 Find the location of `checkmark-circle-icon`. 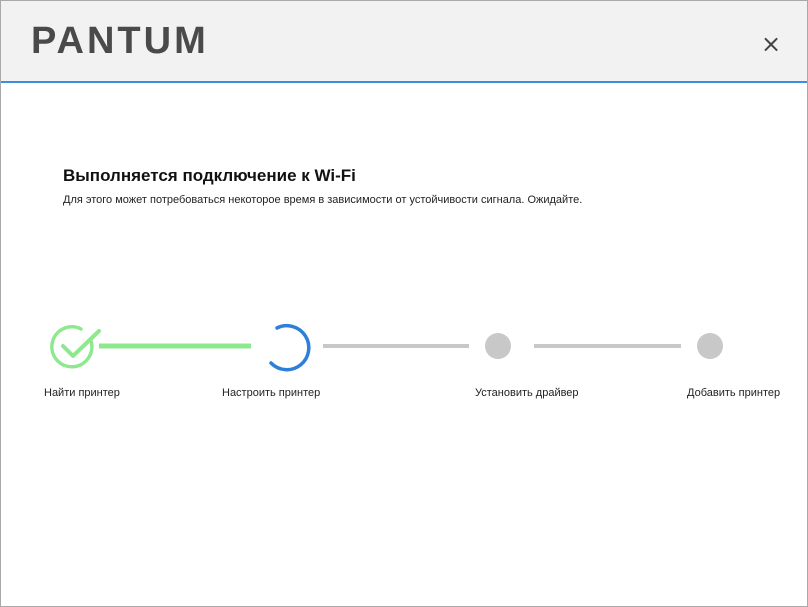

checkmark-circle-icon is located at coordinates (75, 347).